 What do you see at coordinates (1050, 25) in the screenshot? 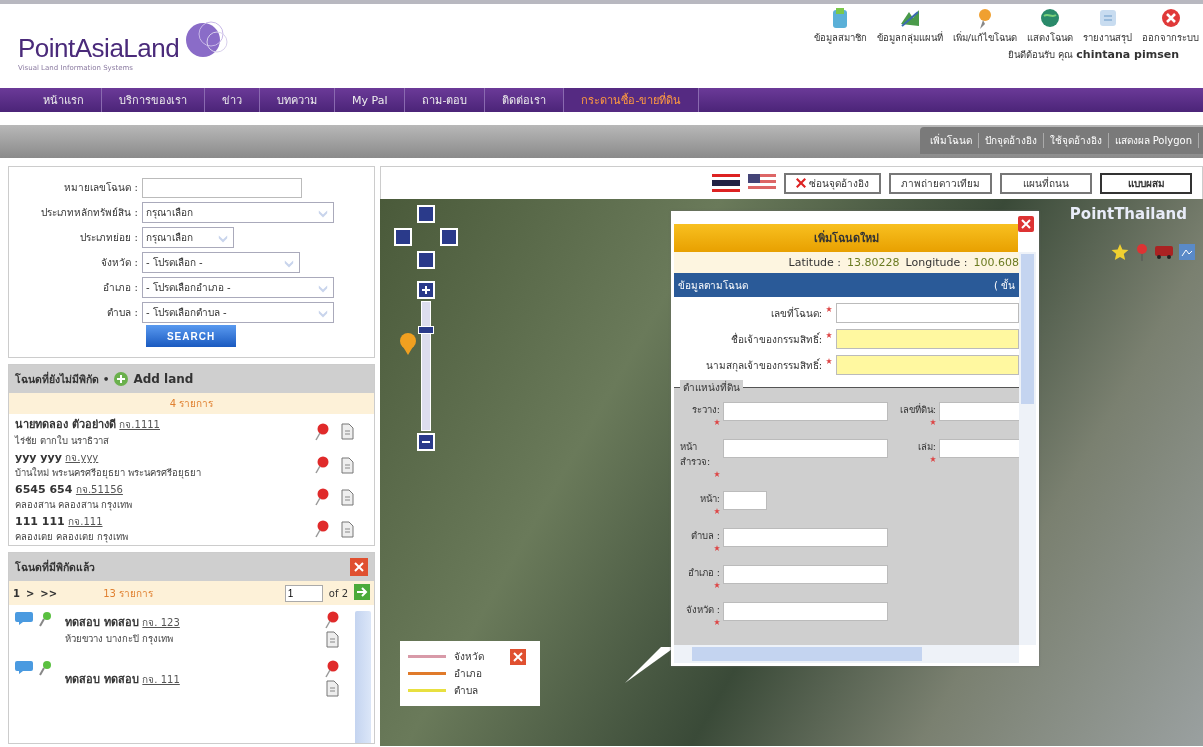
I see `toolbar-item: แสดงโฉนด` at bounding box center [1050, 25].